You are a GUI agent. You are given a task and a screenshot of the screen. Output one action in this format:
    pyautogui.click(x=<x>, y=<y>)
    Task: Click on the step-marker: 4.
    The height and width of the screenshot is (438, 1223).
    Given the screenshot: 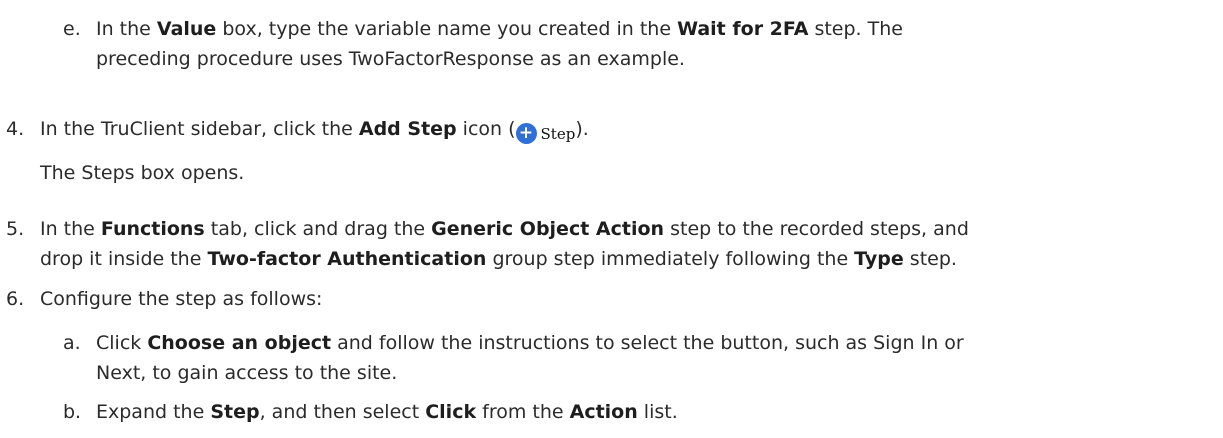 What is the action you would take?
    pyautogui.click(x=15, y=129)
    